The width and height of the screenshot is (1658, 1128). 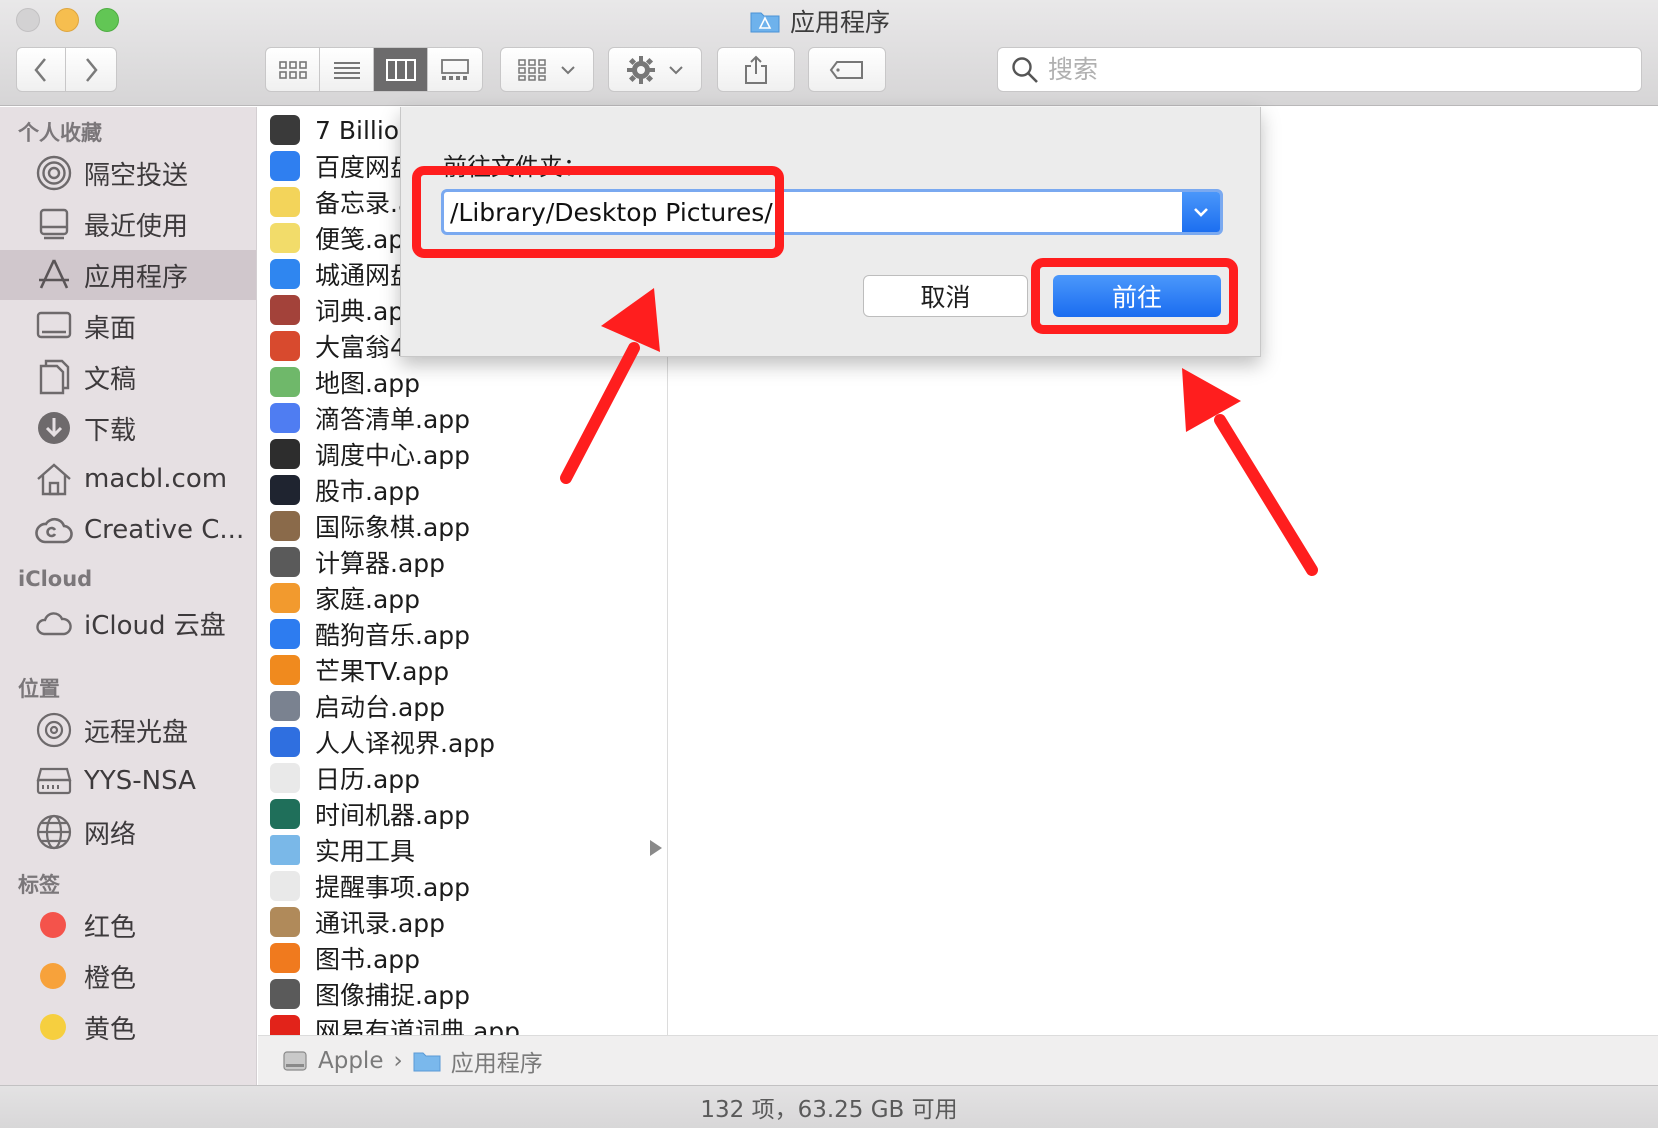 I want to click on app-row: 国际象棋.app, so click(x=462, y=526).